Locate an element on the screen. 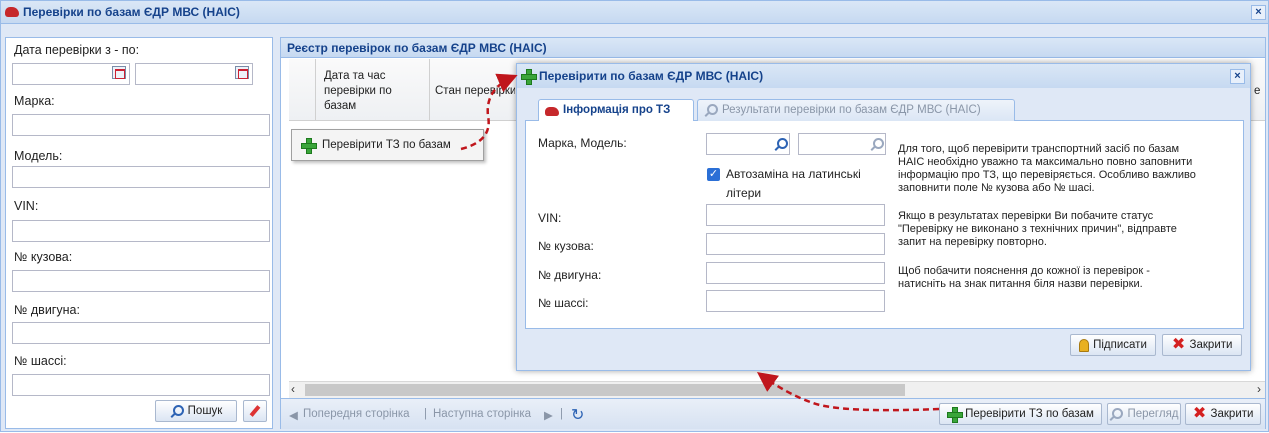 The image size is (1269, 433). dialog-close-button: ✖ Закрити is located at coordinates (1202, 345).